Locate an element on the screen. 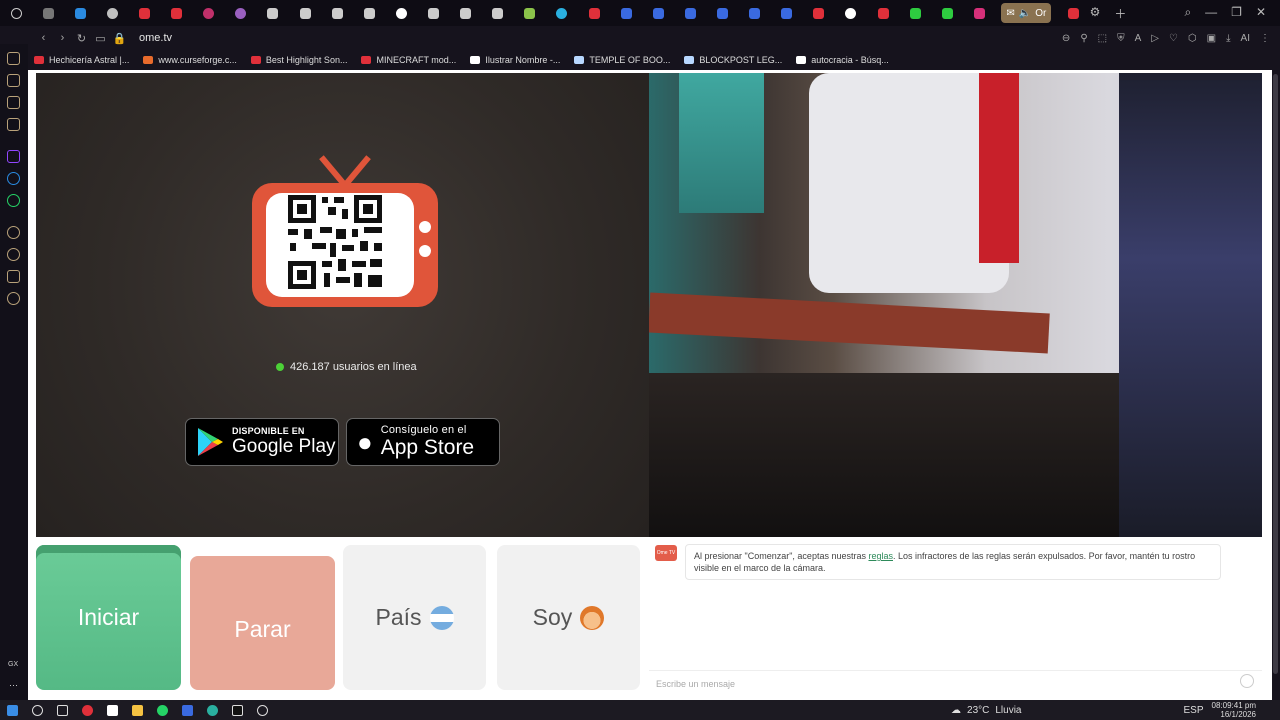  lock-icon: 🔒 is located at coordinates (119, 38).